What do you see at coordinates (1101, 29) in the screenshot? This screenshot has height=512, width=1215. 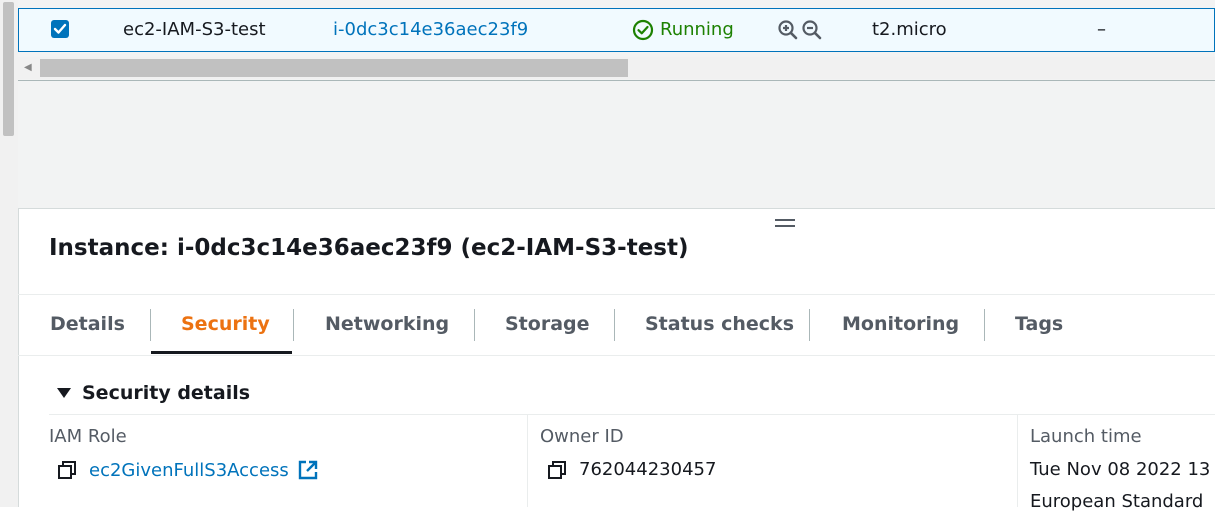 I see `empty-cell: –` at bounding box center [1101, 29].